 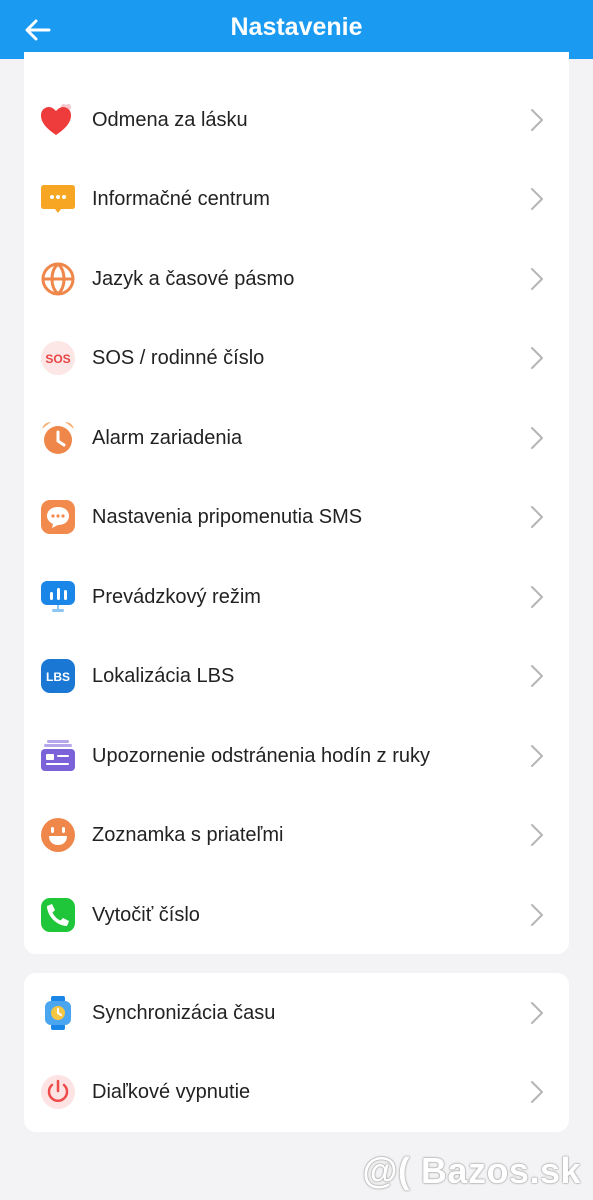 I want to click on page-title: Nastavenie, so click(x=296, y=27).